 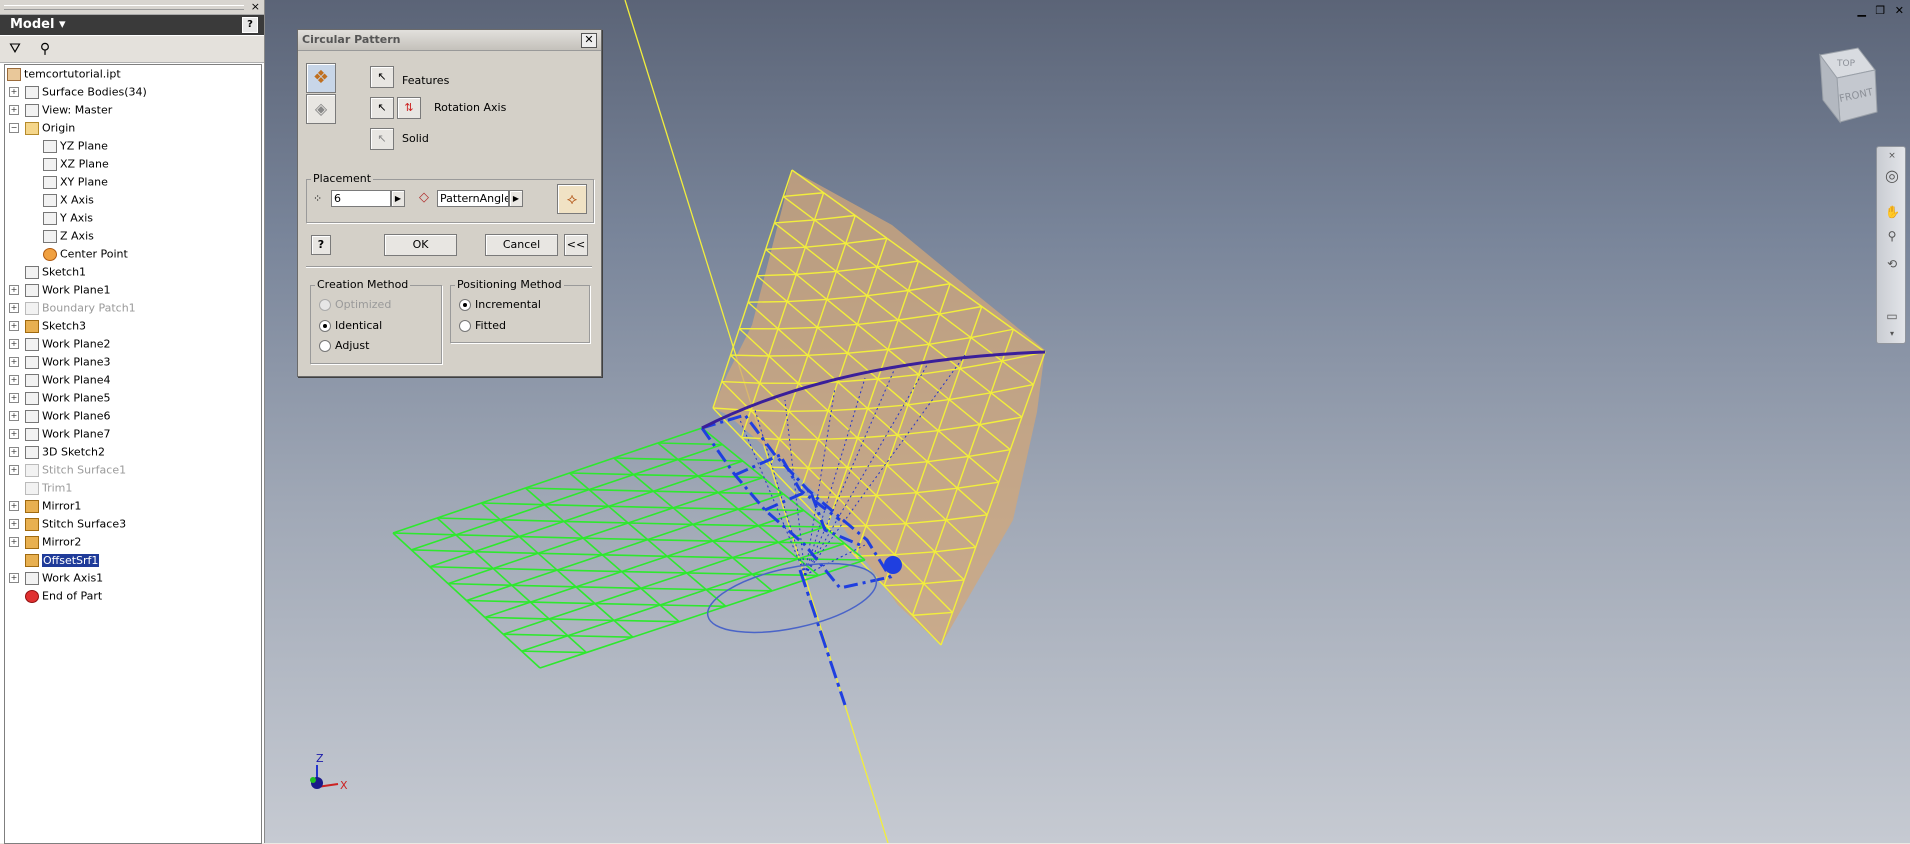 What do you see at coordinates (124, 7) in the screenshot?
I see `drag-grip` at bounding box center [124, 7].